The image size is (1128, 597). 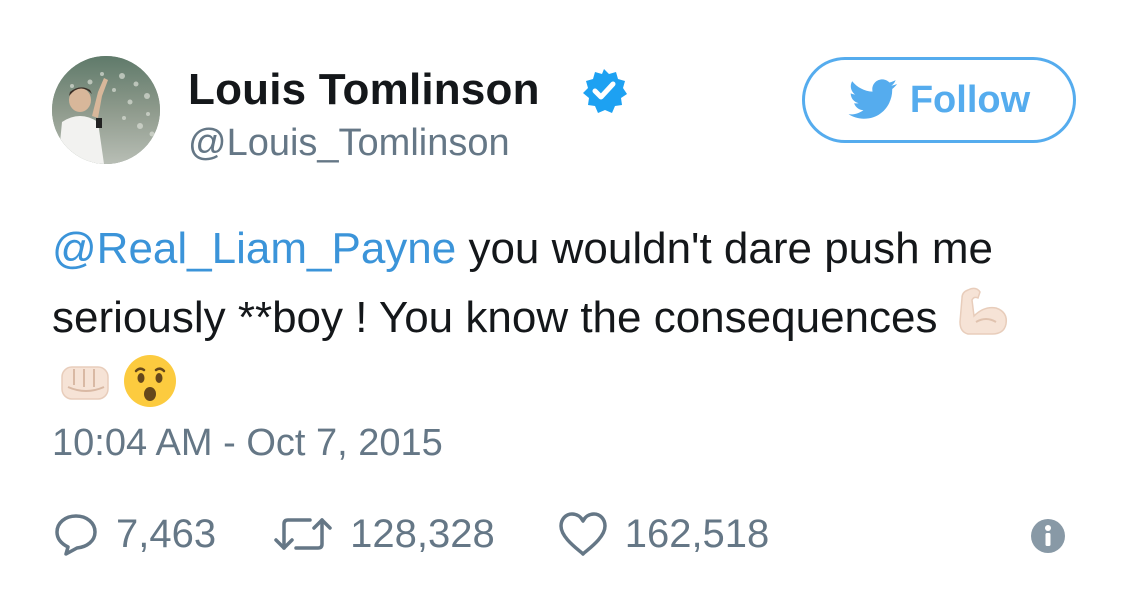 What do you see at coordinates (605, 91) in the screenshot?
I see `verified-badge-icon` at bounding box center [605, 91].